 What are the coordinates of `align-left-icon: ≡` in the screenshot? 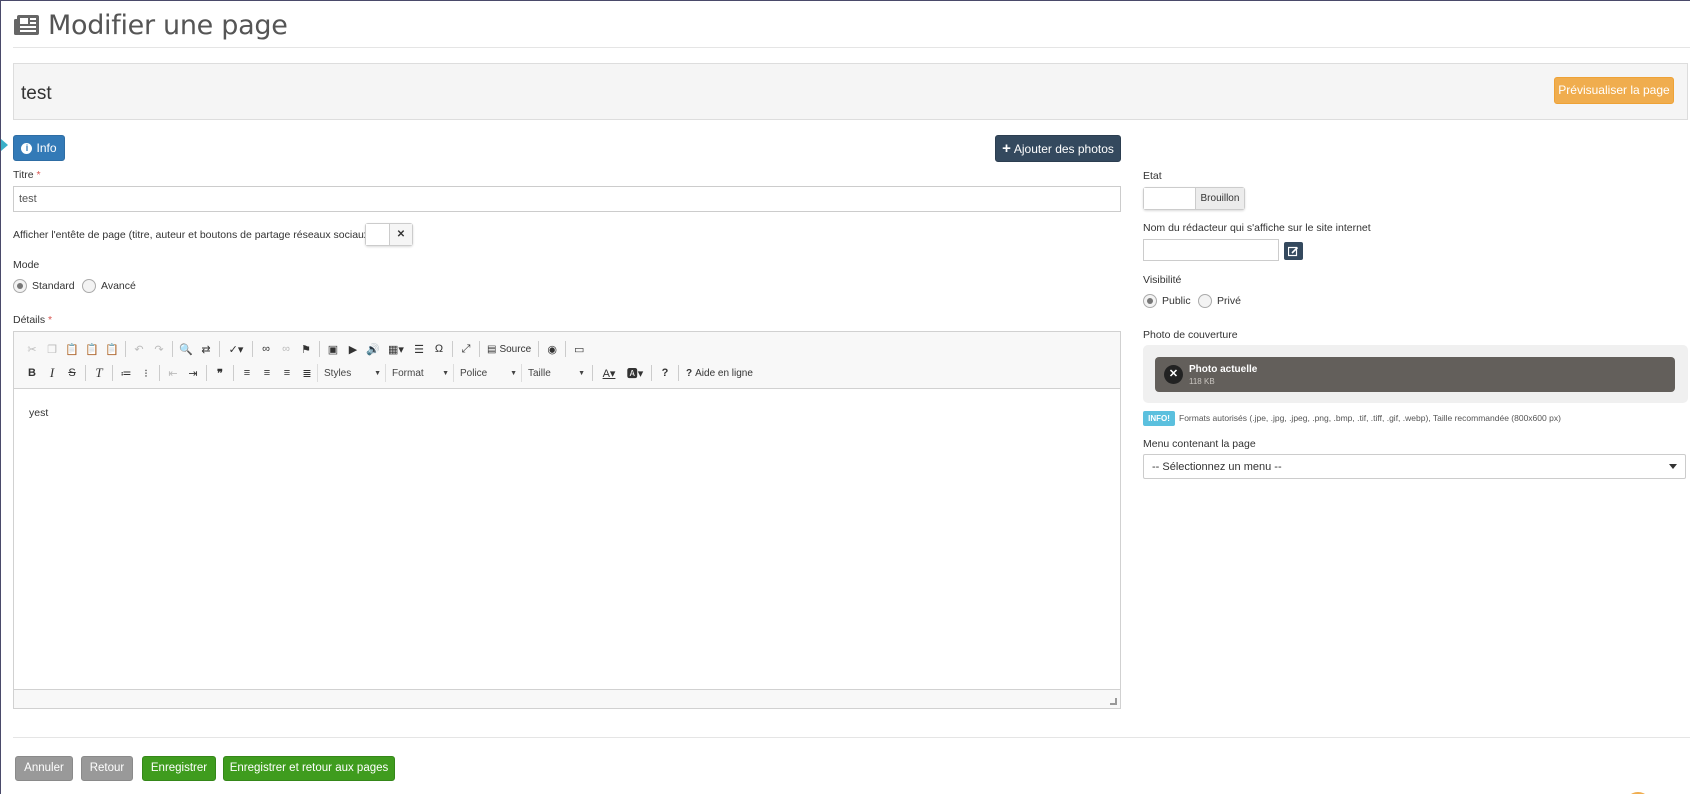 It's located at (247, 373).